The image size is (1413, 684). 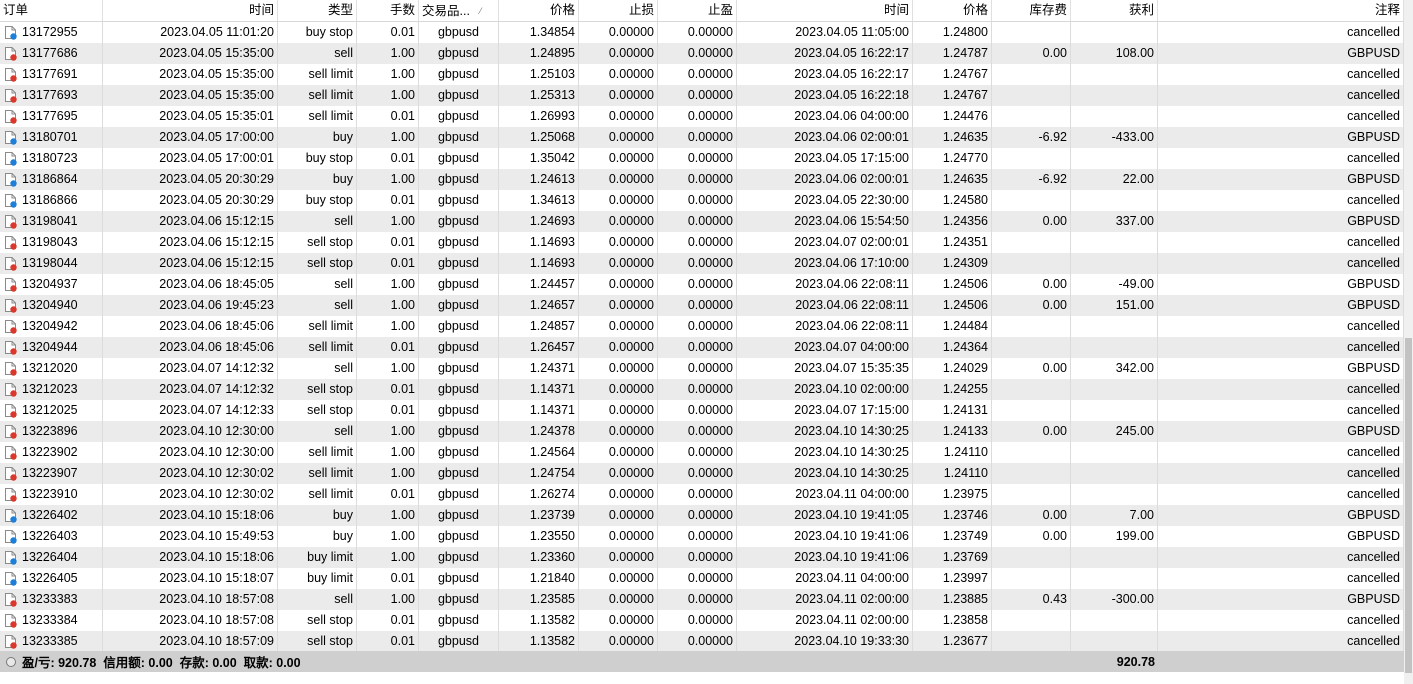 What do you see at coordinates (952, 158) in the screenshot?
I see `cell-close-price: 1.24770` at bounding box center [952, 158].